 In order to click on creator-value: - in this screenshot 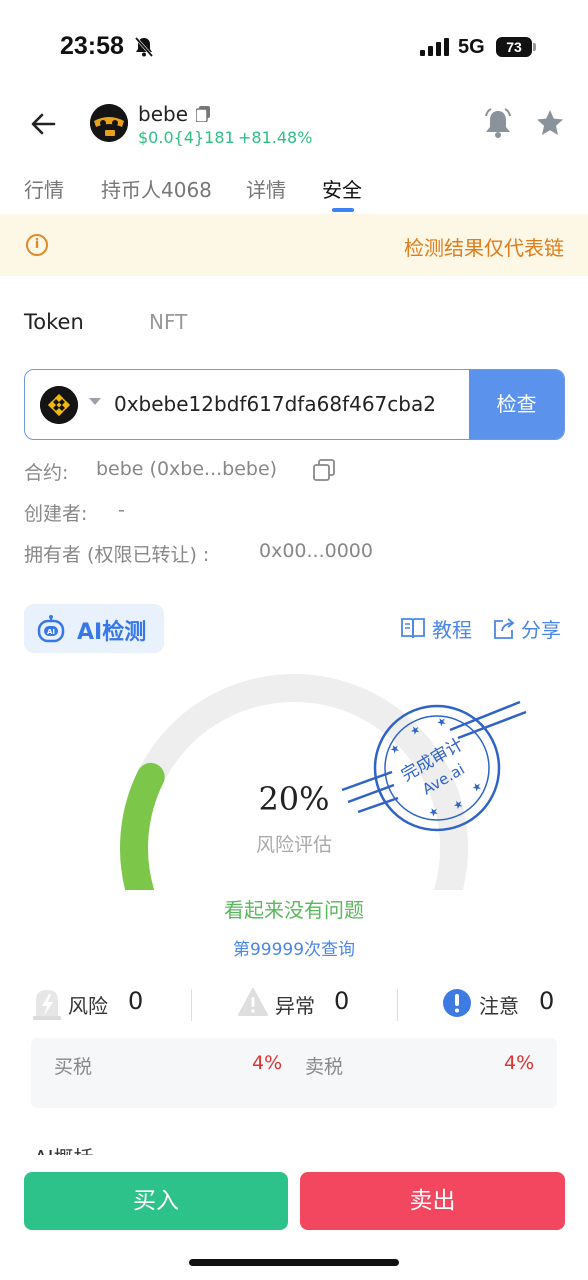, I will do `click(121, 510)`.